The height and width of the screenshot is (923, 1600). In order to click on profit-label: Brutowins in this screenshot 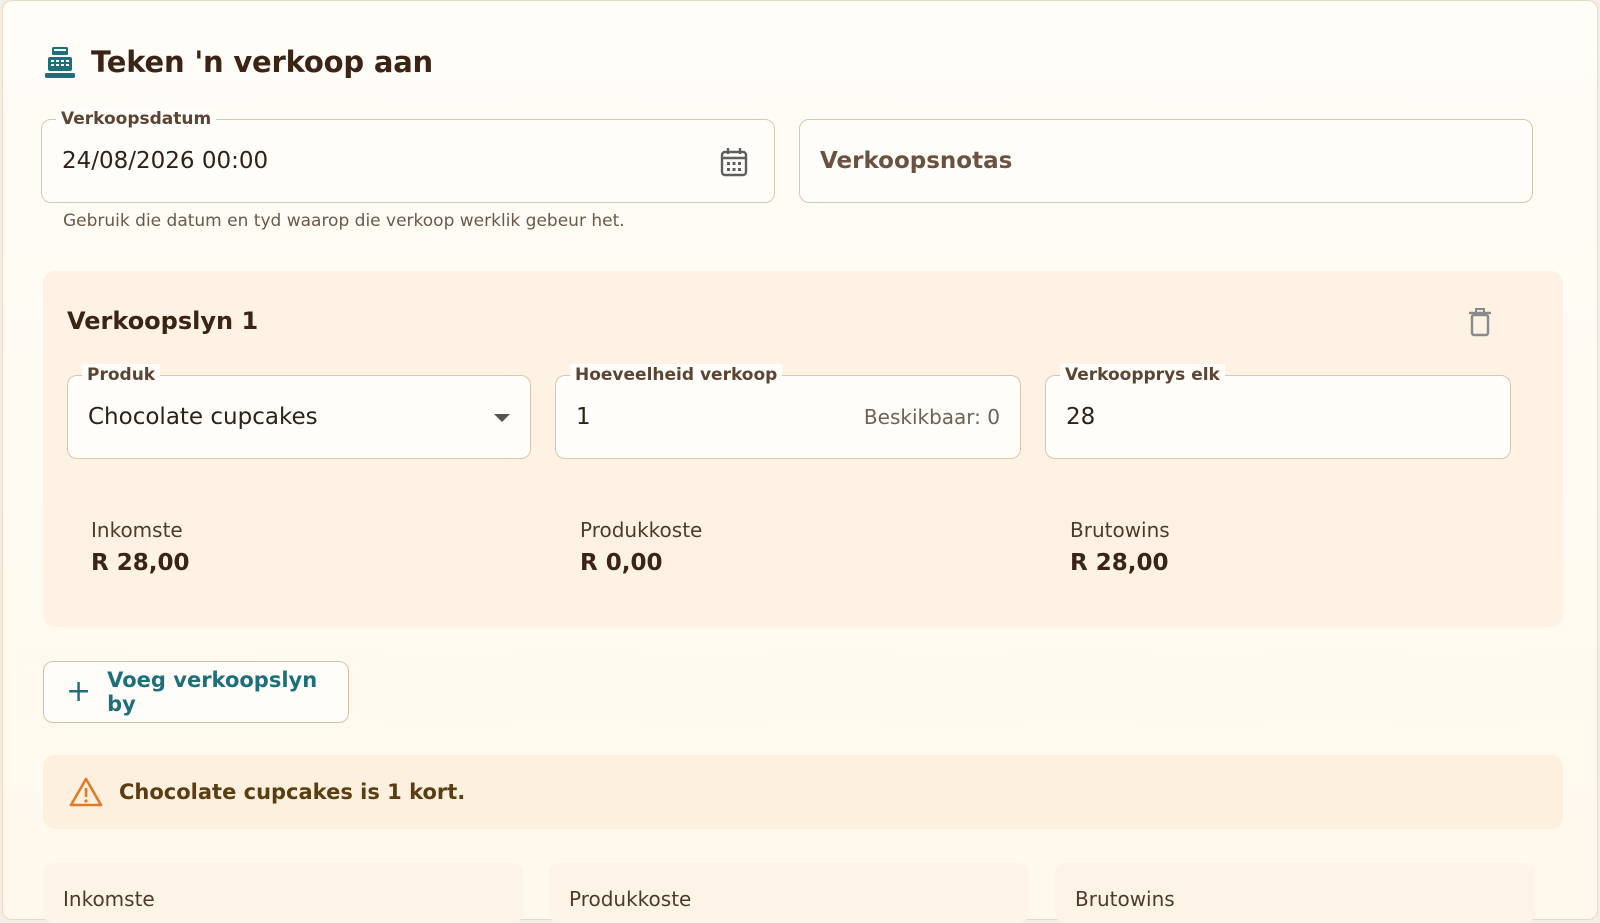, I will do `click(1120, 530)`.